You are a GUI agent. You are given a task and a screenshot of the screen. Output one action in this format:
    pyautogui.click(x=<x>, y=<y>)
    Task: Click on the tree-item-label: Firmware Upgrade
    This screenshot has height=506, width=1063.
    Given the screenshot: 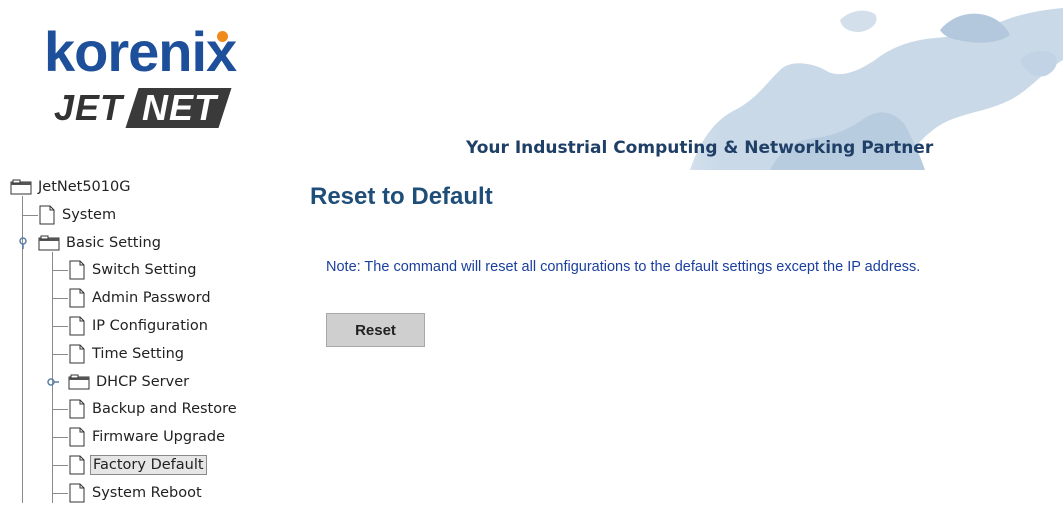 What is the action you would take?
    pyautogui.click(x=159, y=437)
    